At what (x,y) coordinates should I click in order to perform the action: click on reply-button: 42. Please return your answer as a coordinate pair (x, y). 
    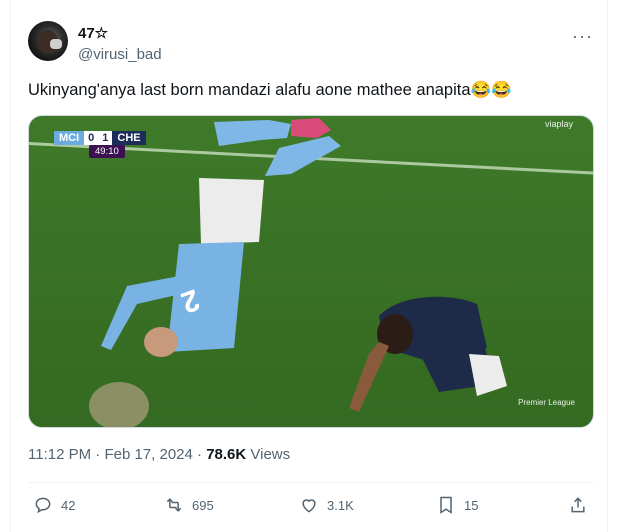
    Looking at the image, I should click on (54, 505).